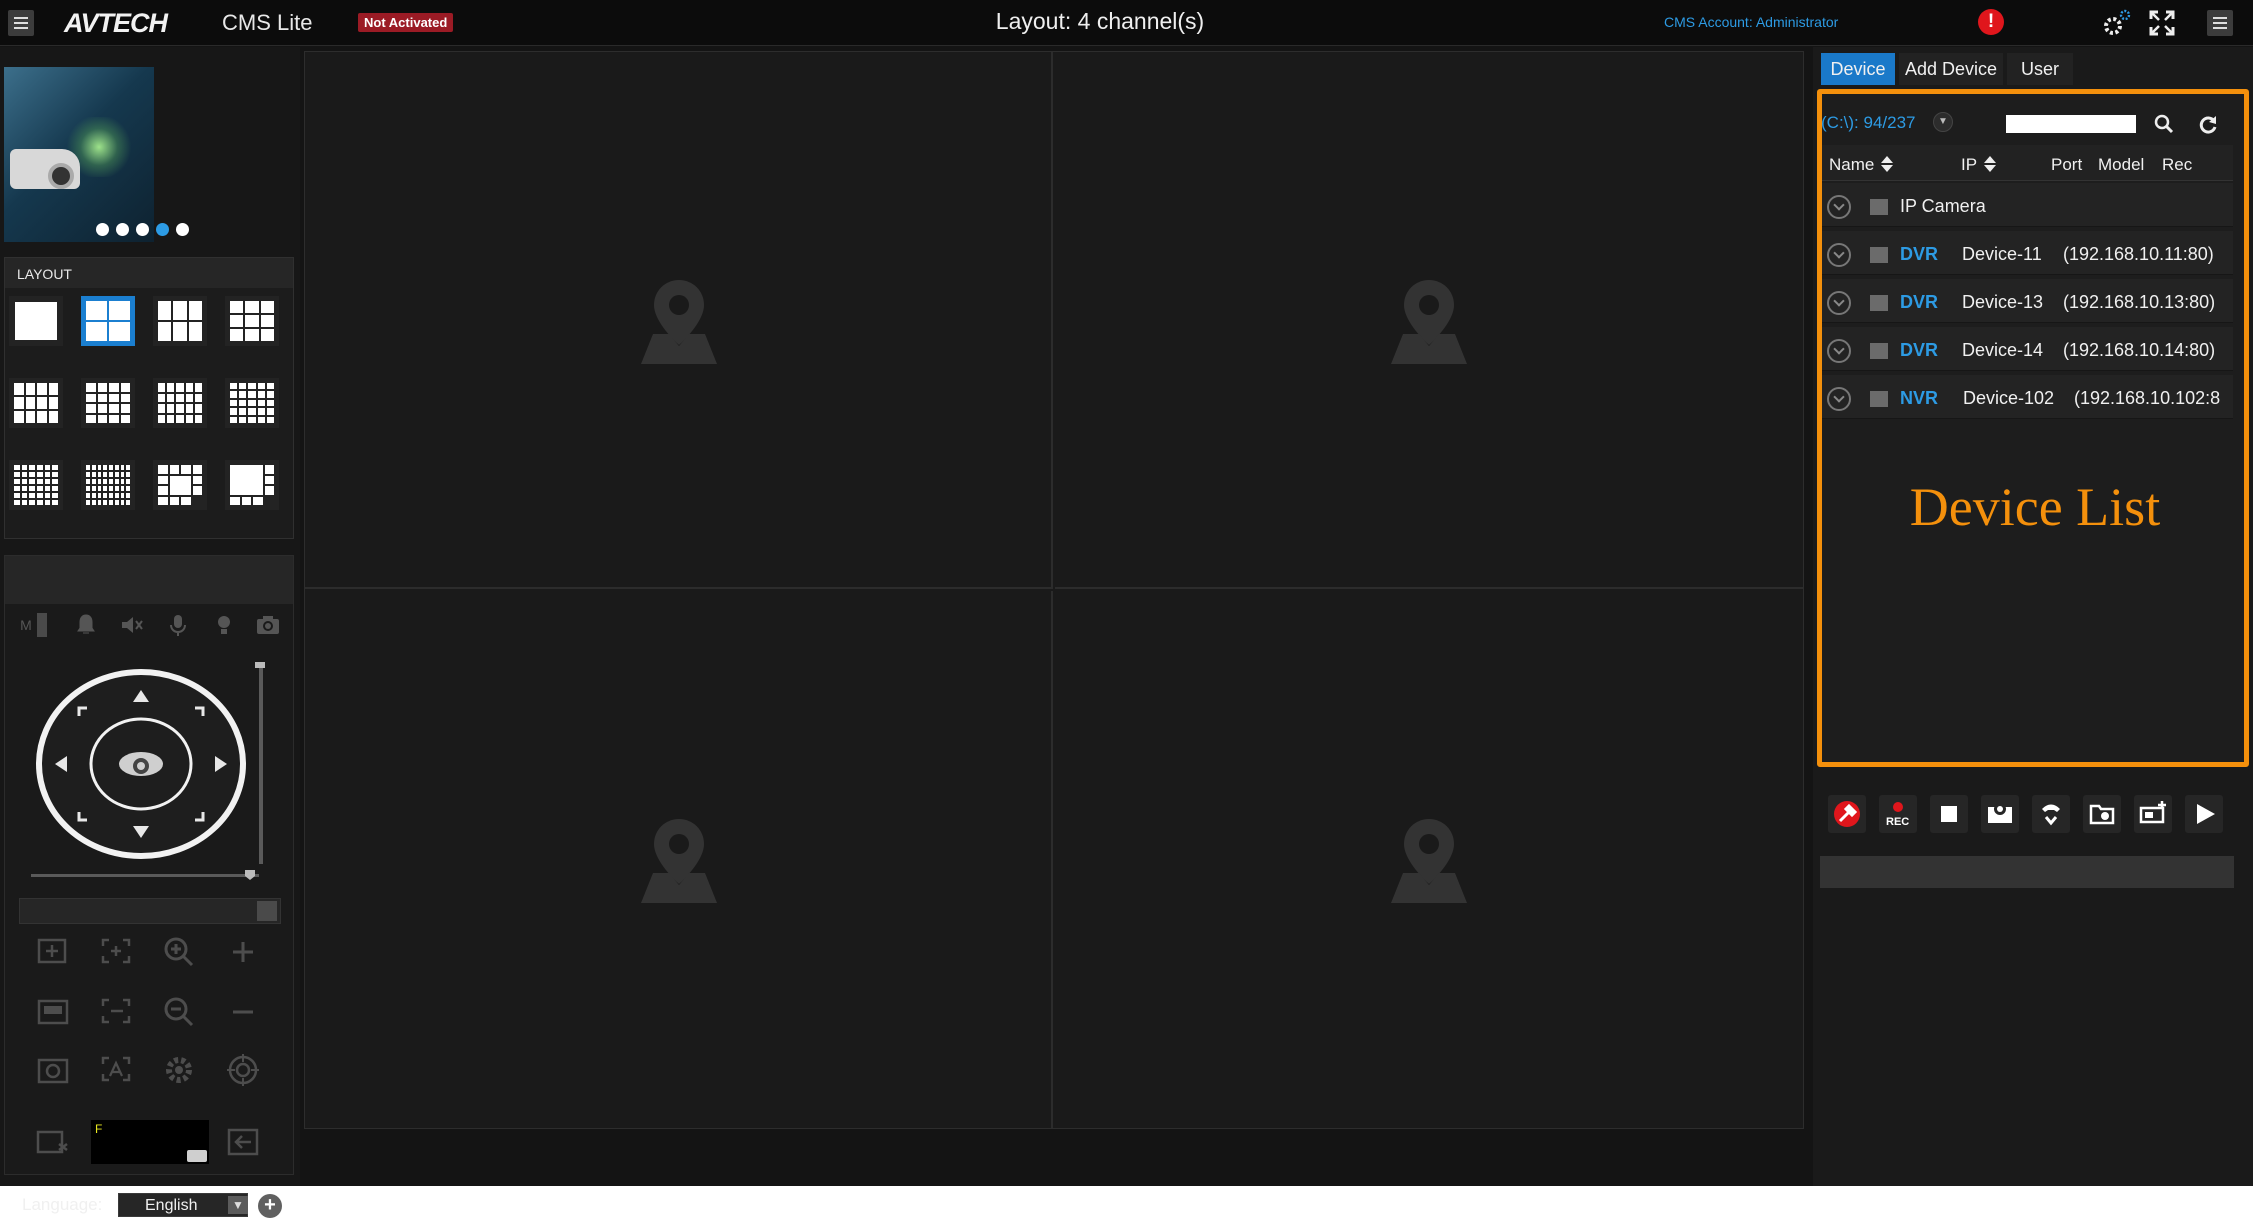 The width and height of the screenshot is (2253, 1225). I want to click on wrench-icon, so click(1847, 814).